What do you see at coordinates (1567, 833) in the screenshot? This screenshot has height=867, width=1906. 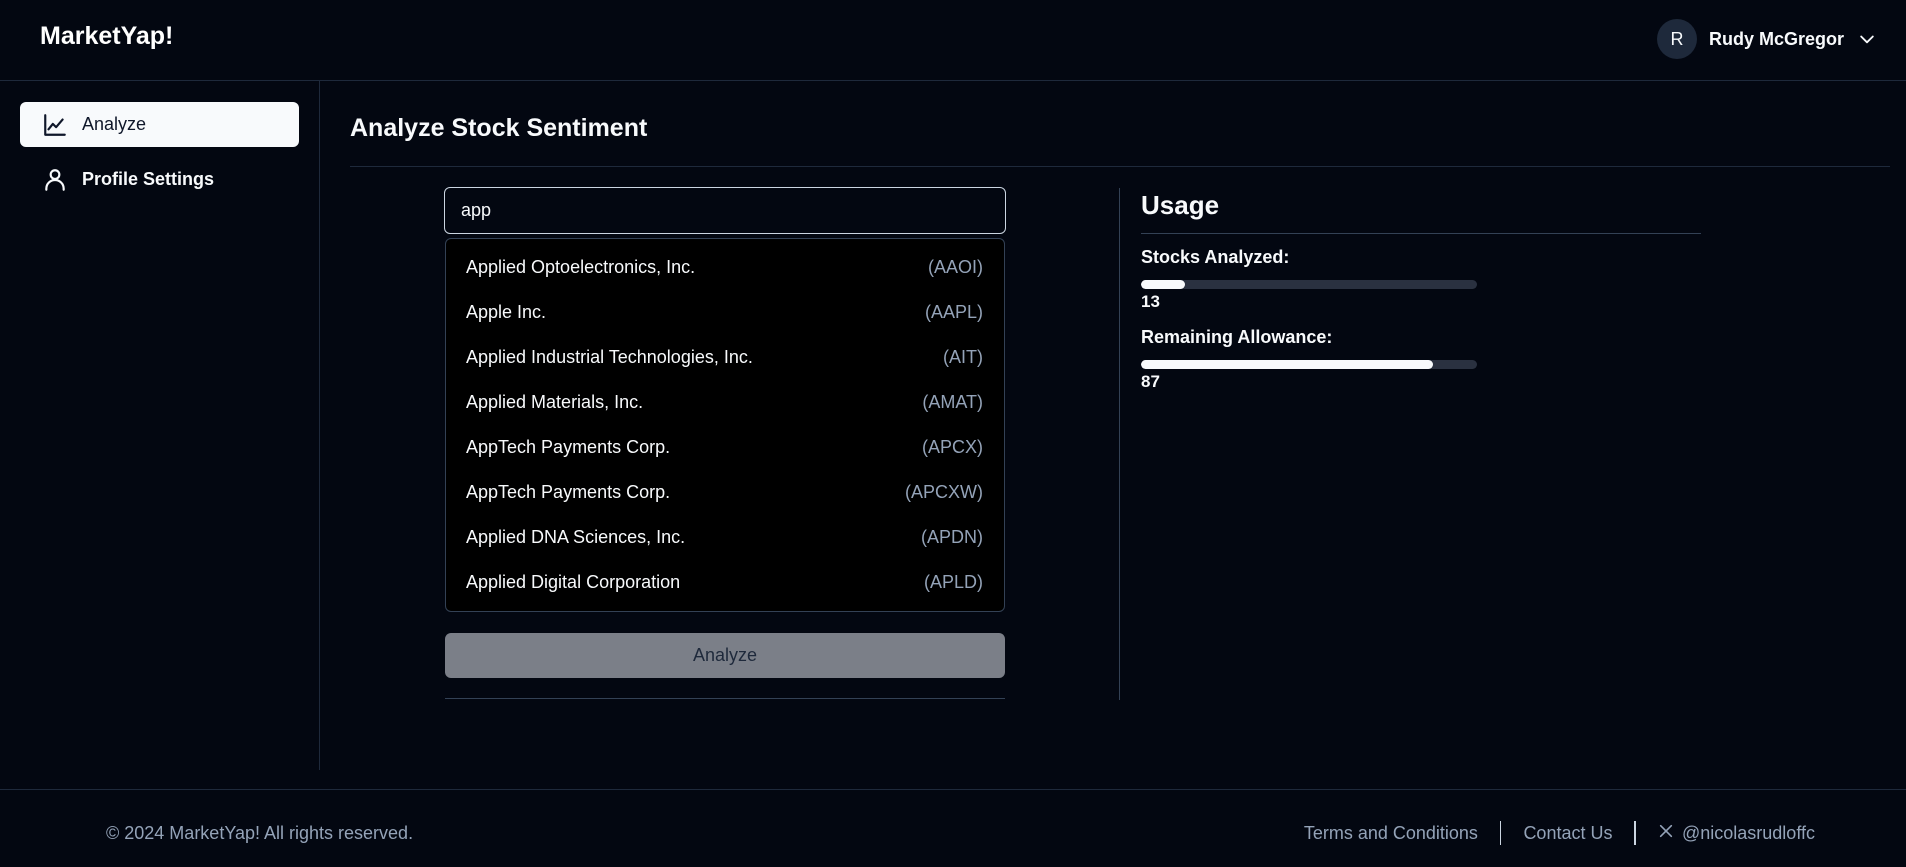 I see `contact-link: Contact Us` at bounding box center [1567, 833].